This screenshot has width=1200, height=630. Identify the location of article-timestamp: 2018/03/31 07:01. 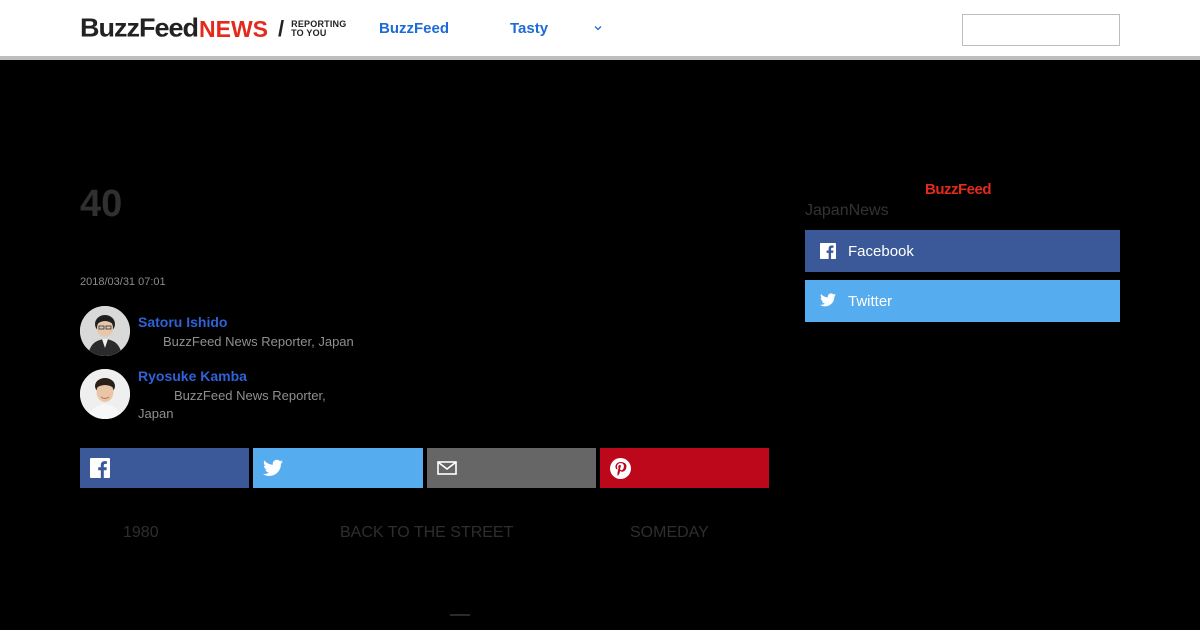
(123, 282).